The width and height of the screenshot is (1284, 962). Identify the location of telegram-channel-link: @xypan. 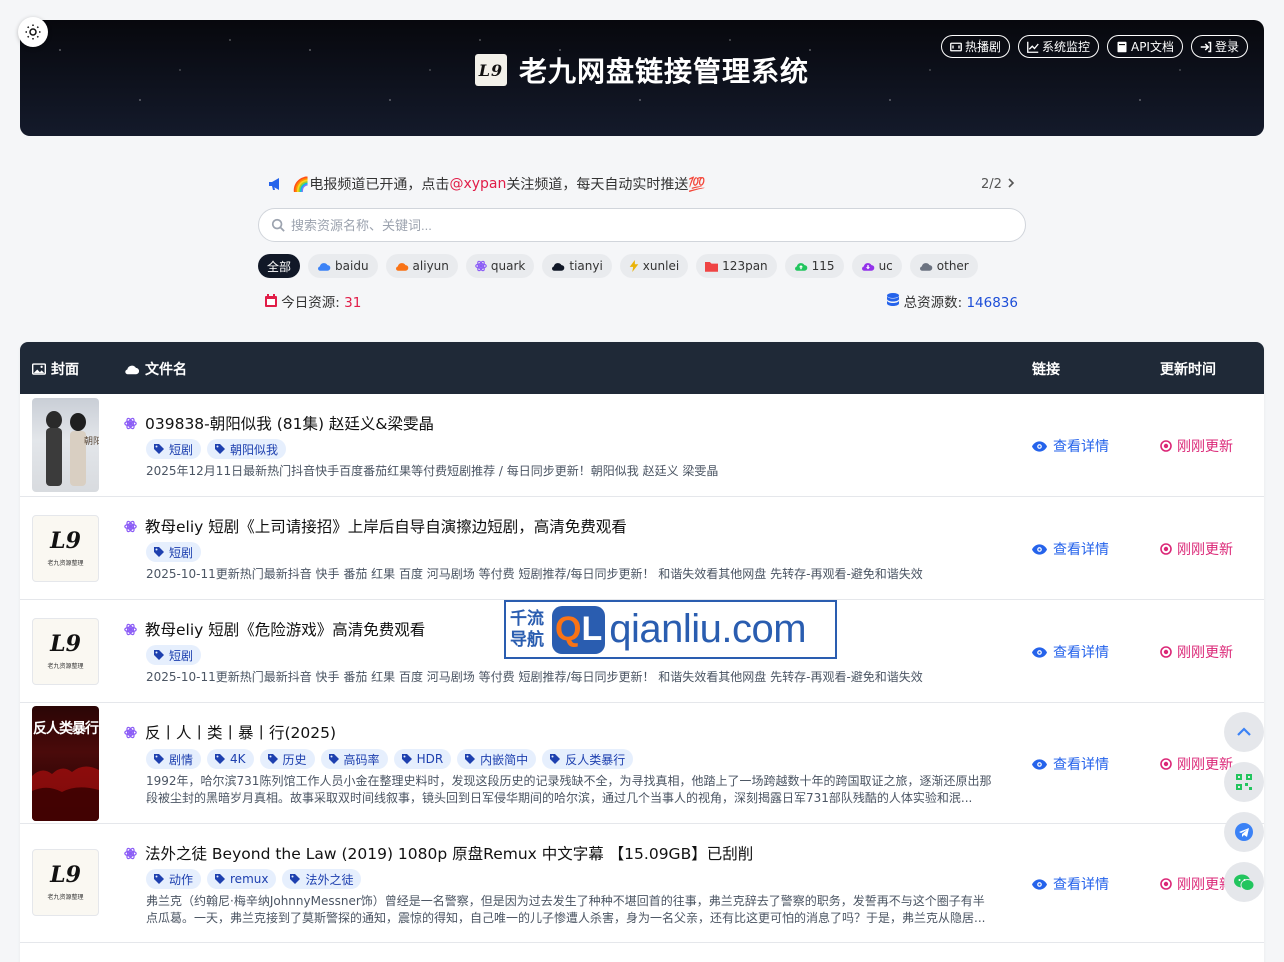
(477, 184).